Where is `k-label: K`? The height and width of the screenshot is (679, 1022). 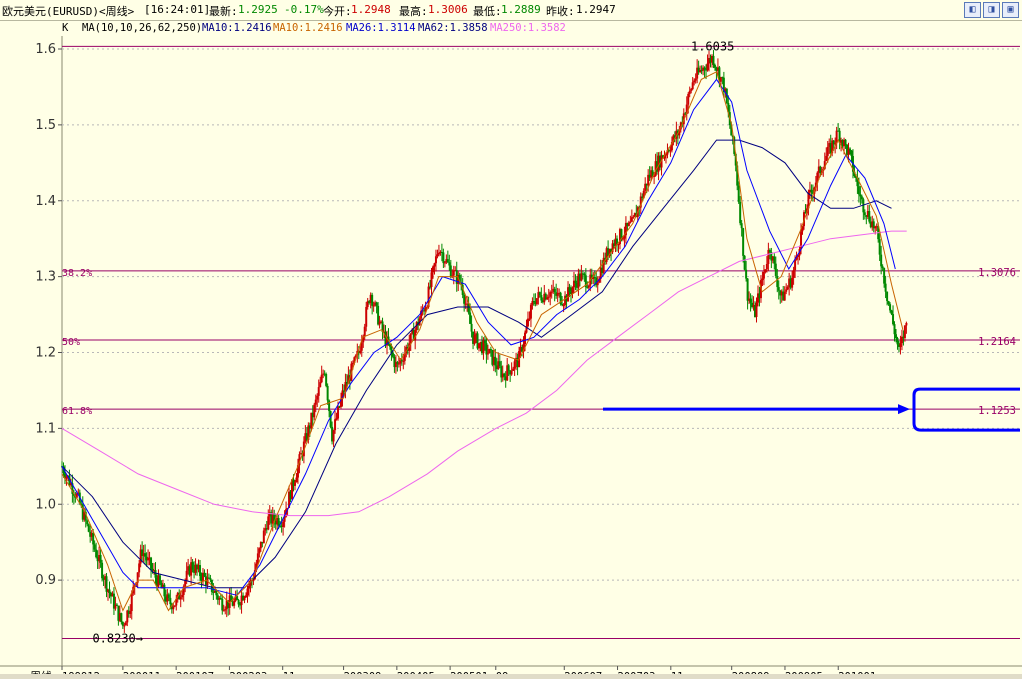
k-label: K is located at coordinates (65, 28).